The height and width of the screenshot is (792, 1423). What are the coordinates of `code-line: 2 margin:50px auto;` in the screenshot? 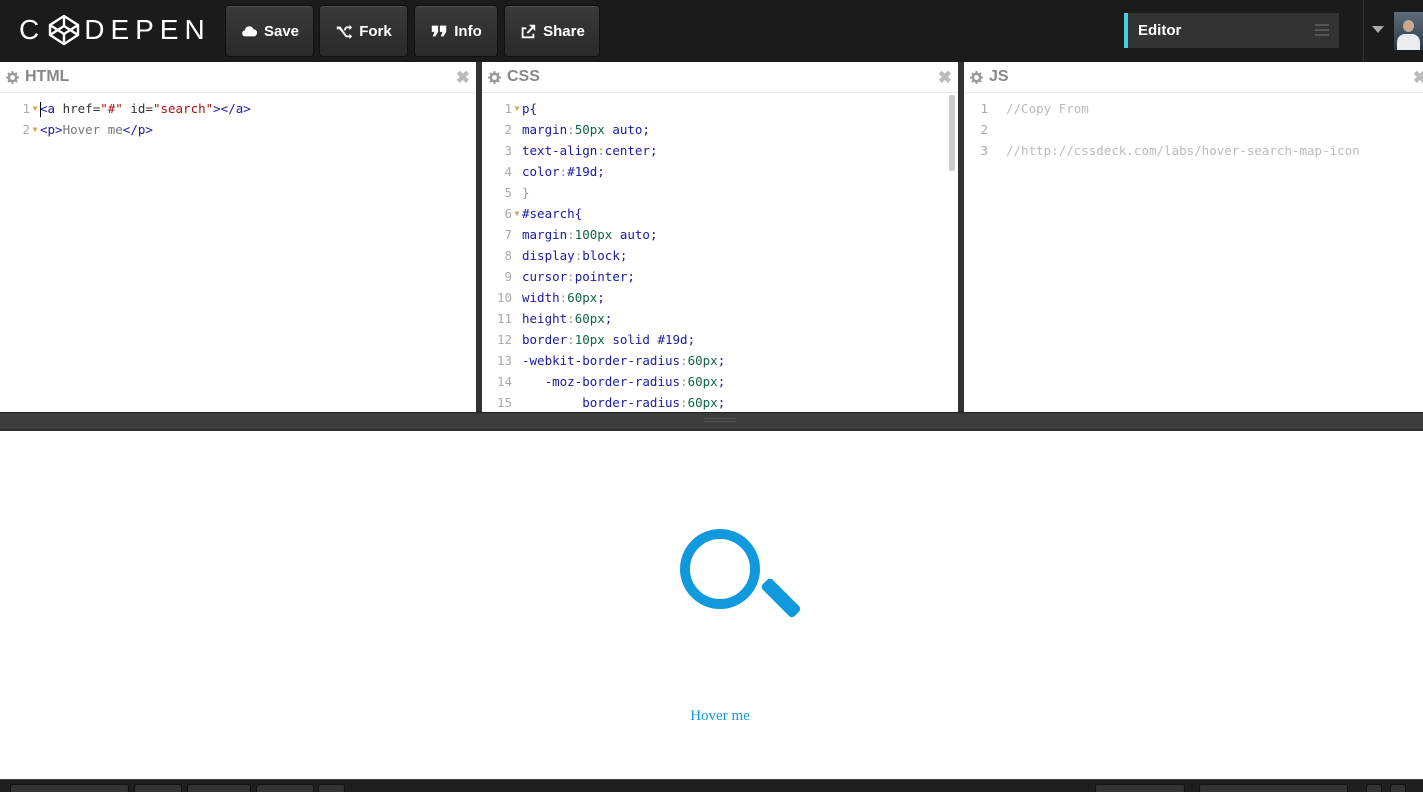 It's located at (577, 129).